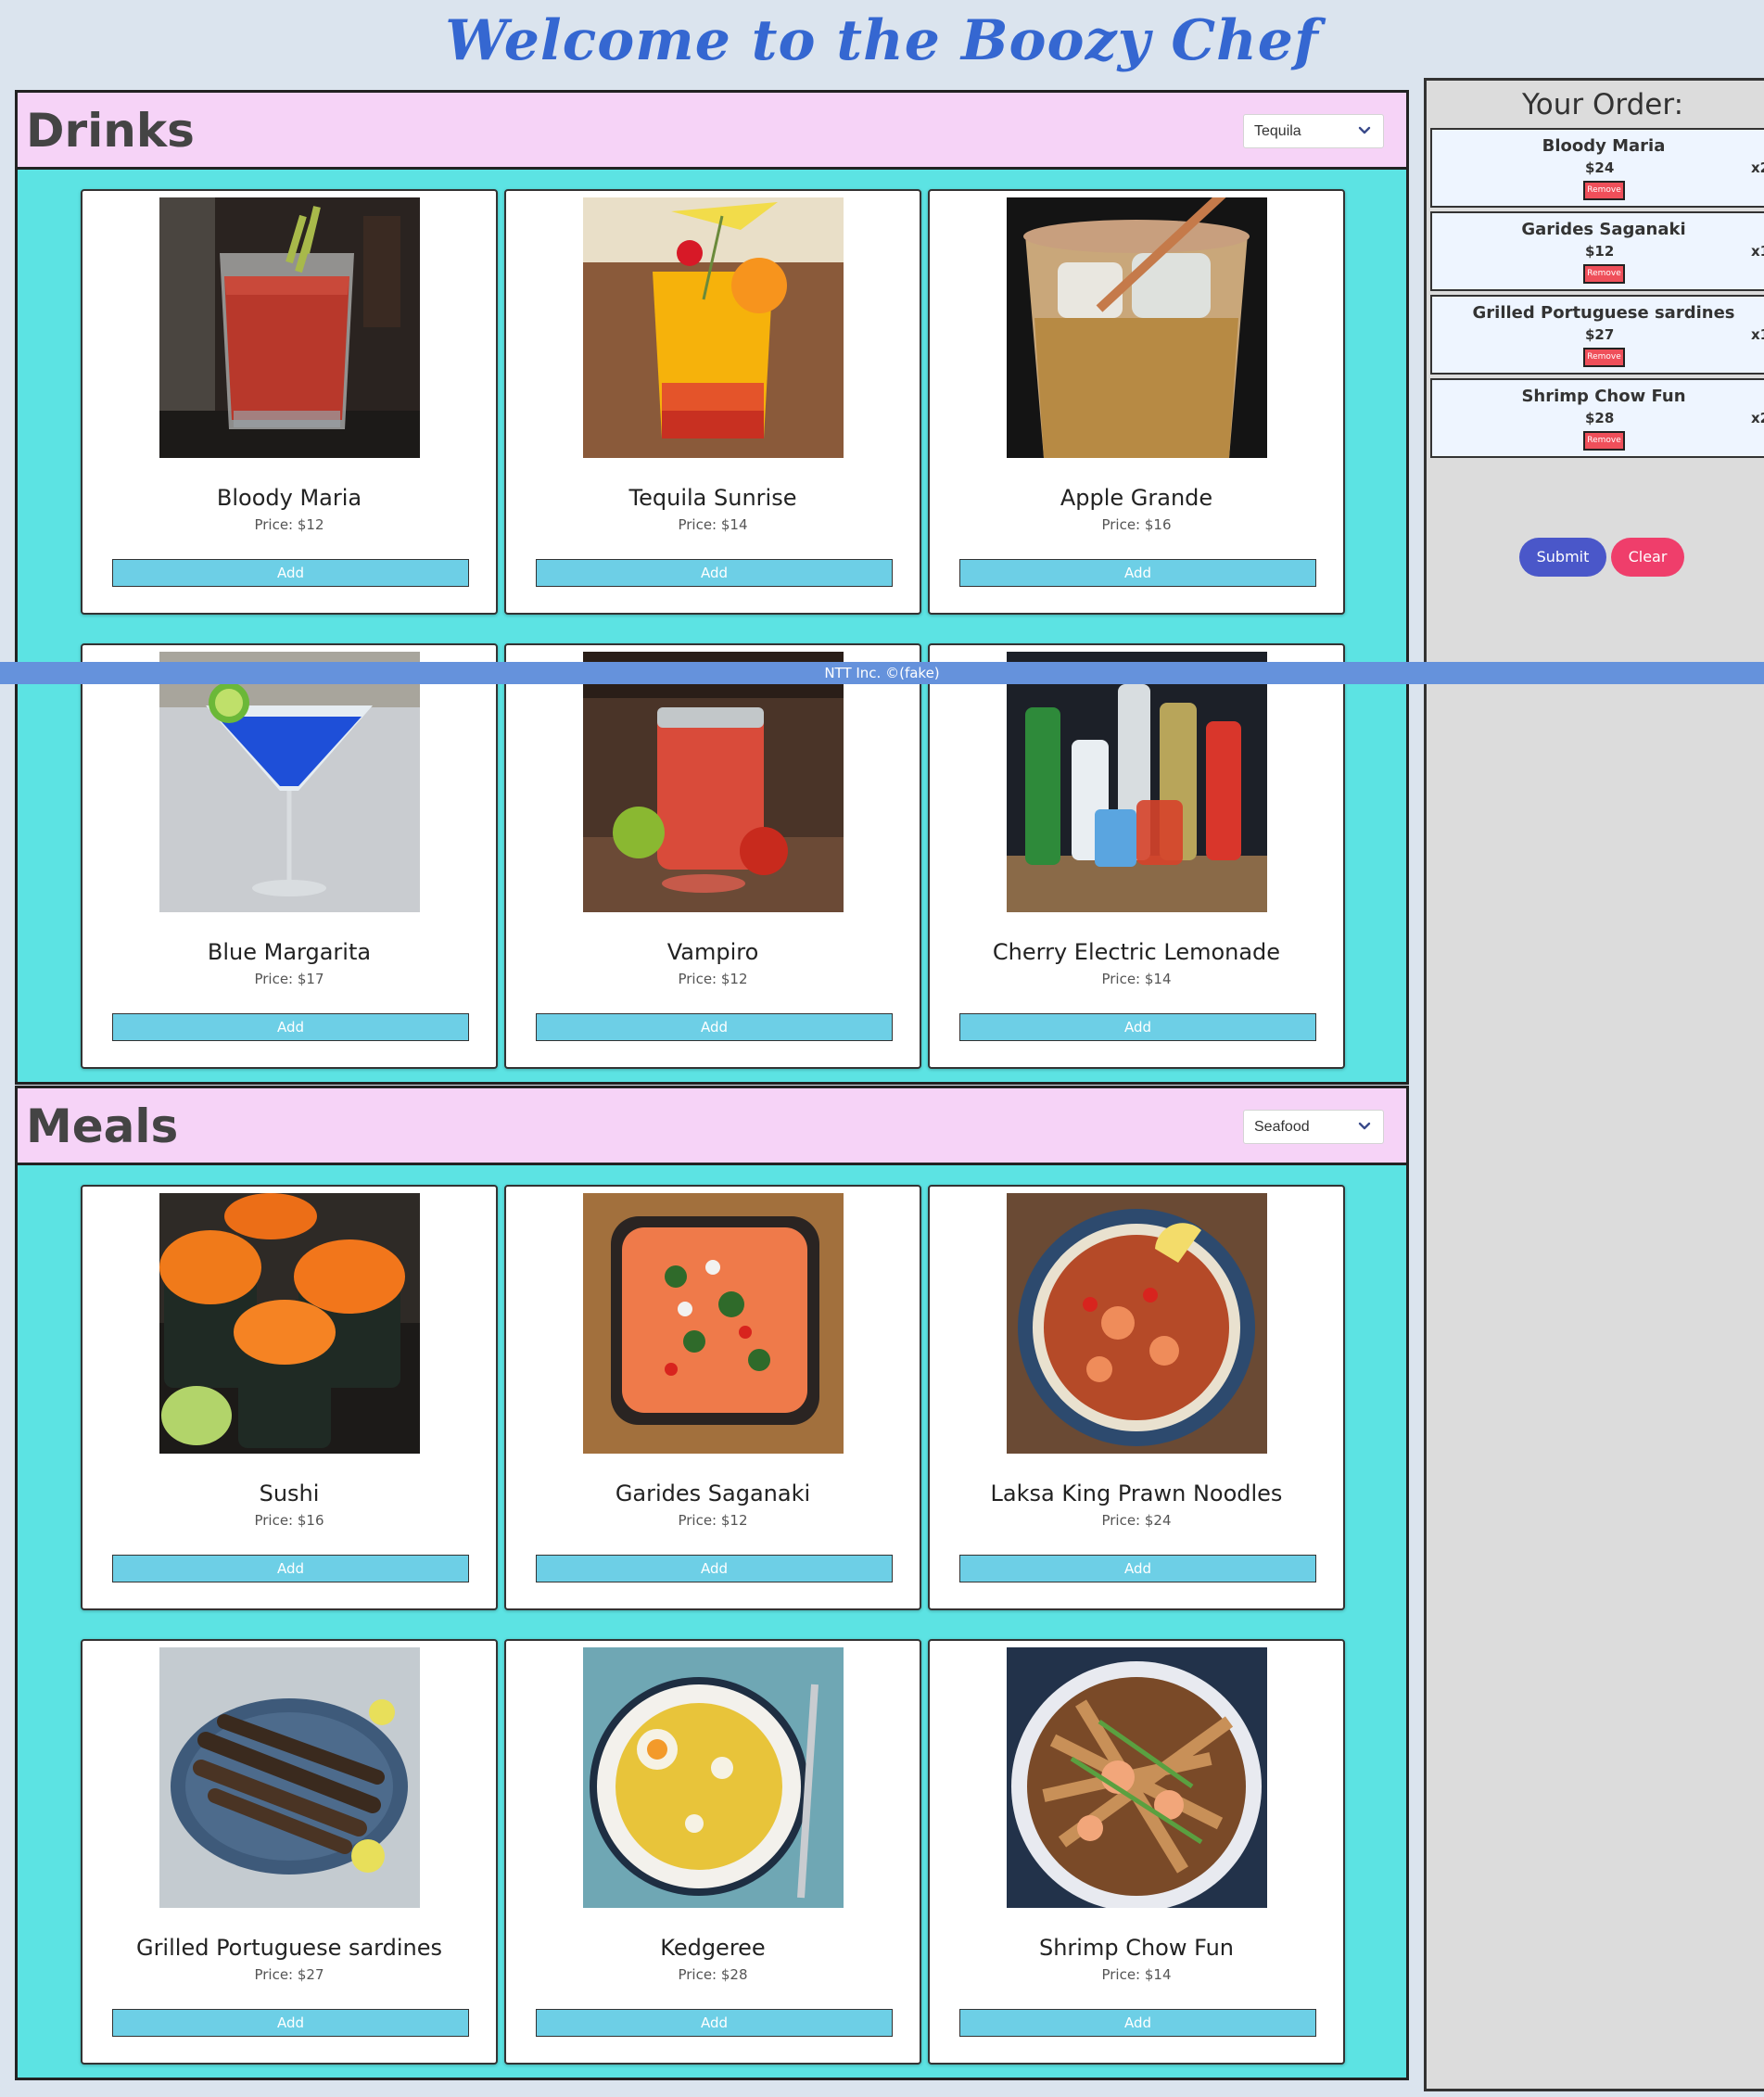 The width and height of the screenshot is (1764, 2097). What do you see at coordinates (1137, 1568) in the screenshot?
I see `add-laksa-button: Add` at bounding box center [1137, 1568].